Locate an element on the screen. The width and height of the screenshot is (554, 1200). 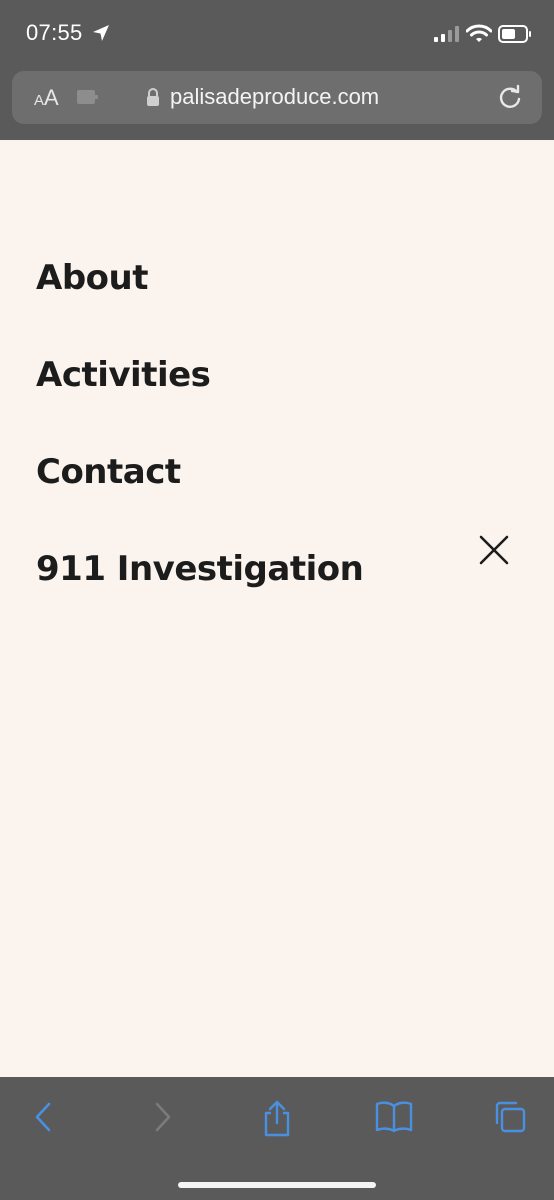
tabs-icon is located at coordinates (510, 1119).